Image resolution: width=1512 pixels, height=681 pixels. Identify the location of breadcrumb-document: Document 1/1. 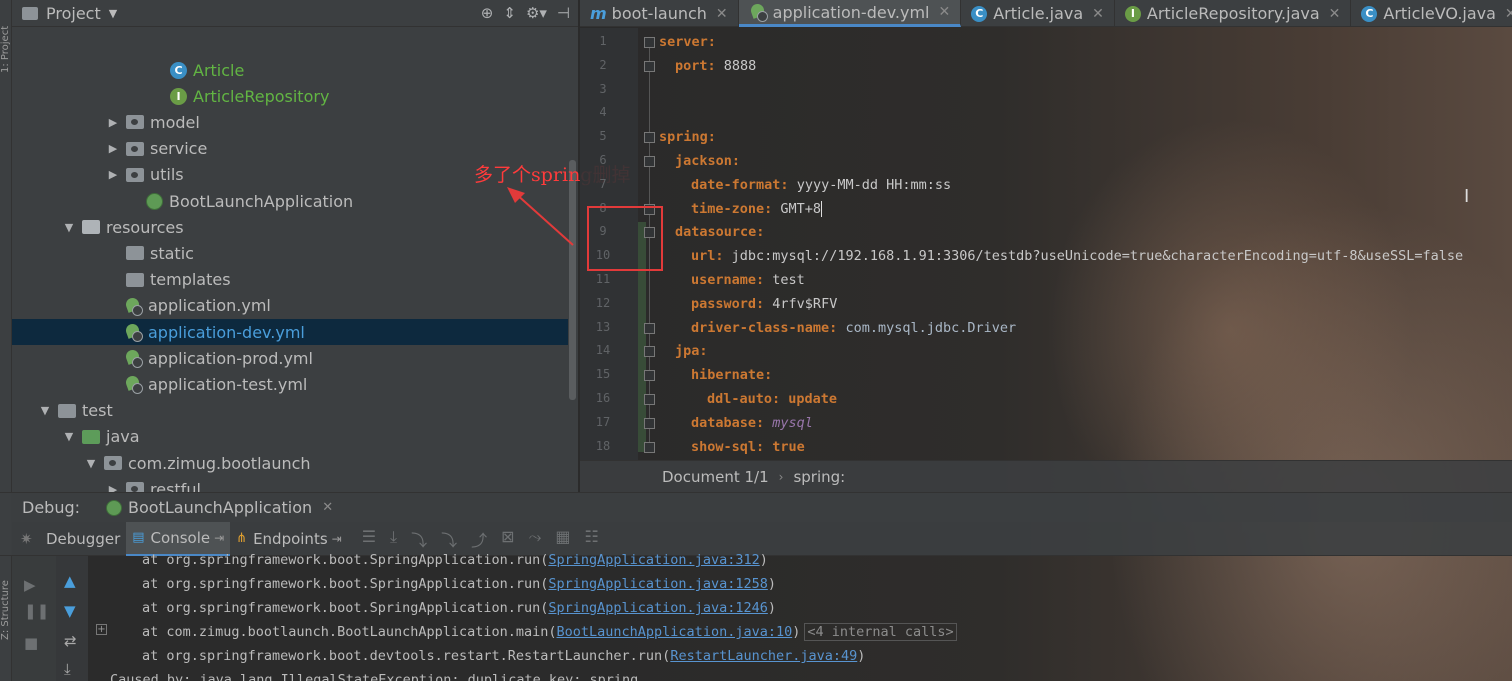
(715, 477).